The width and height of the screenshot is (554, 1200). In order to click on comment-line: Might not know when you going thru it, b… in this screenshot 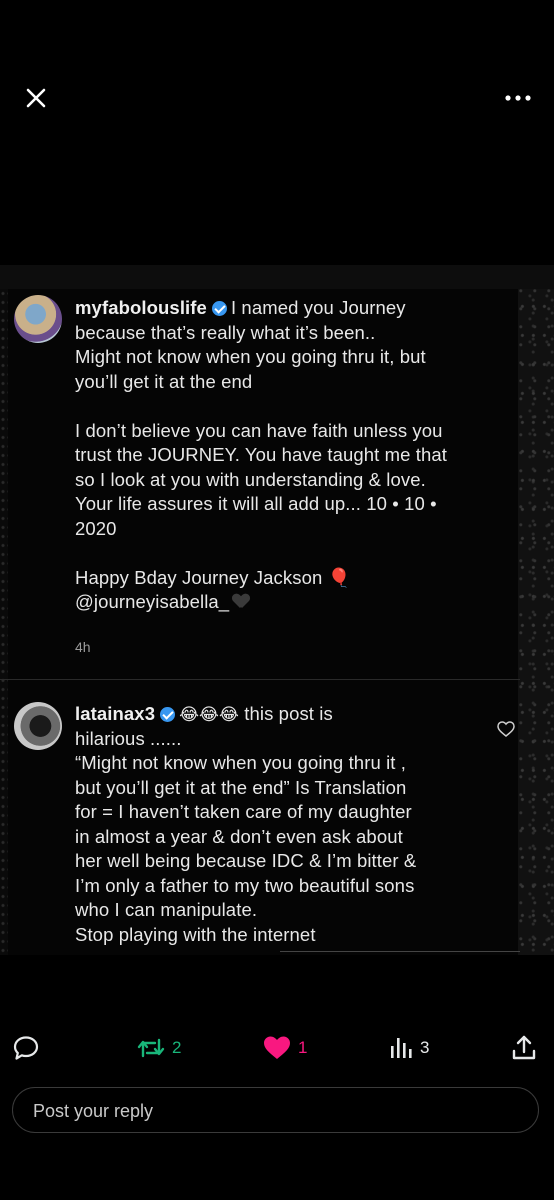, I will do `click(250, 356)`.